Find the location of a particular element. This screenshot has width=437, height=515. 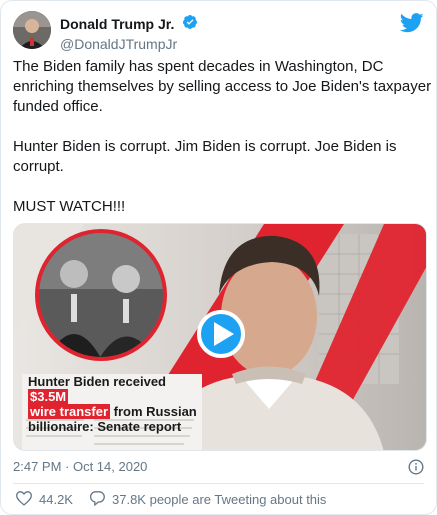

twitter-bird-icon is located at coordinates (411, 25).